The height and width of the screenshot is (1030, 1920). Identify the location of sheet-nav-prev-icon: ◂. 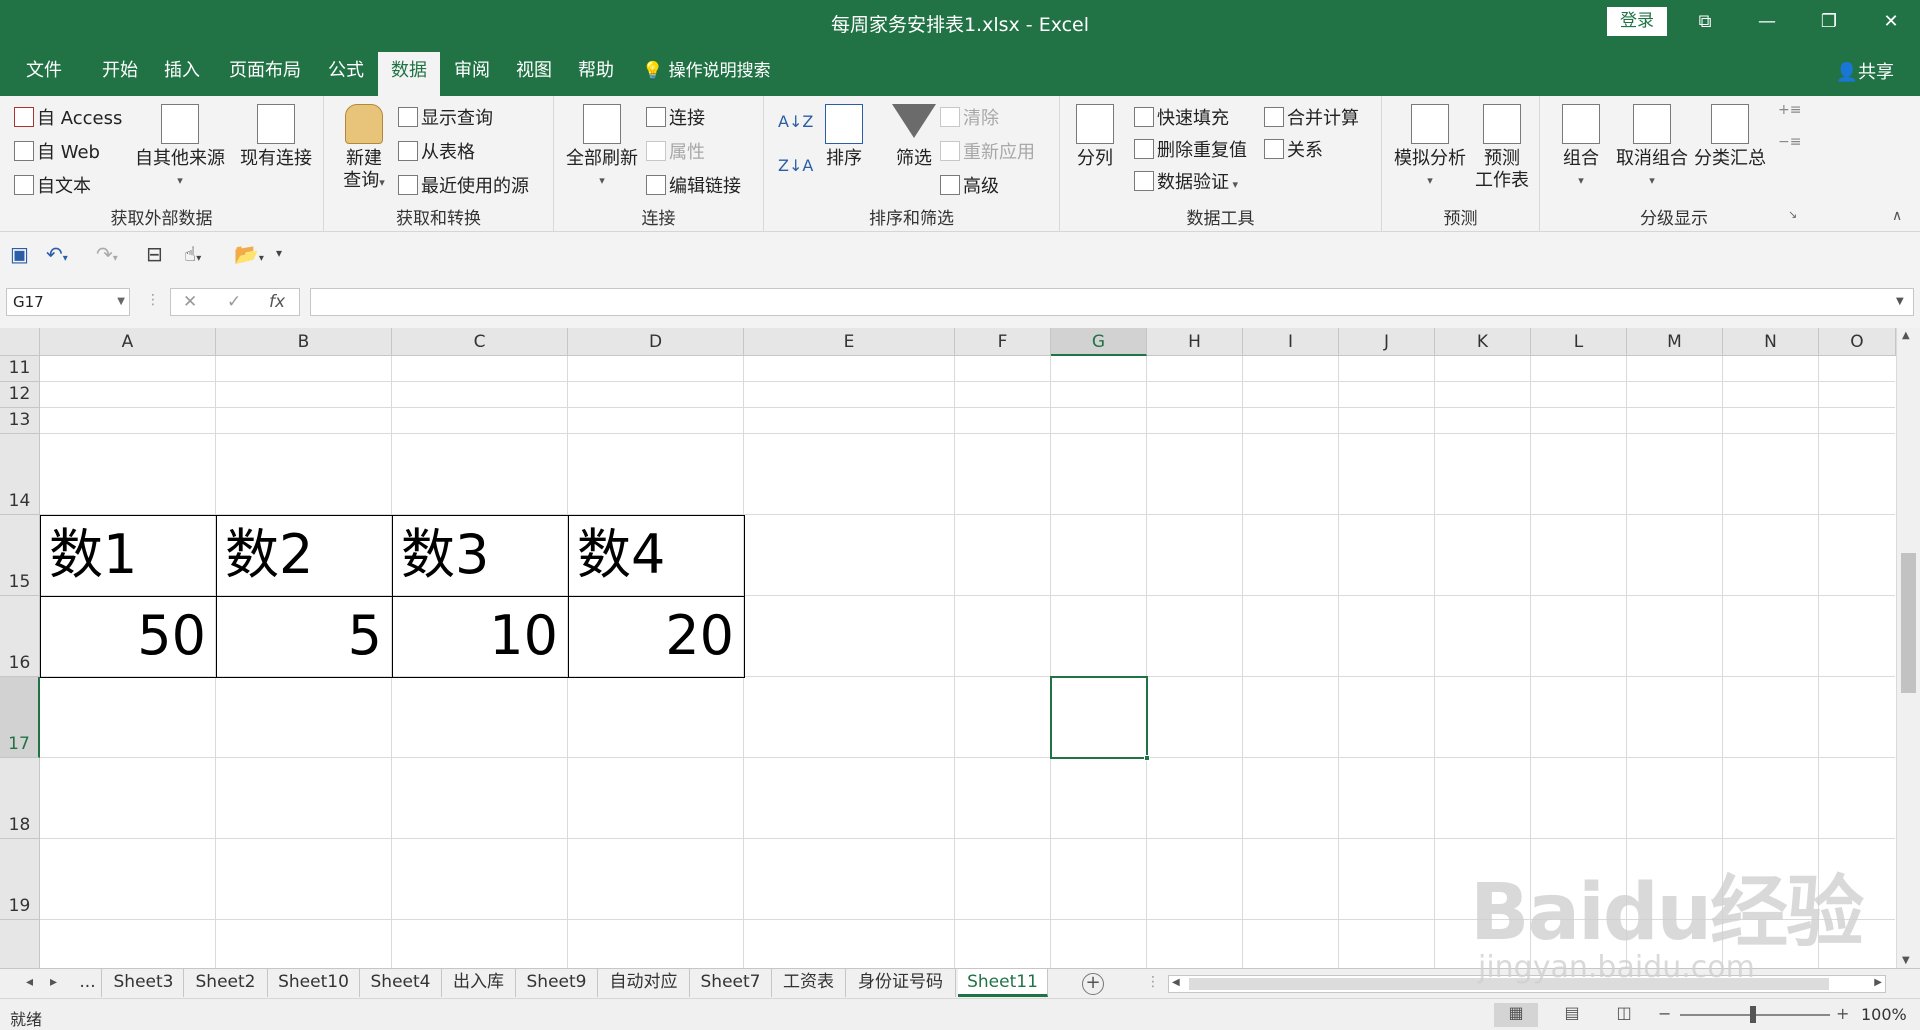
(29, 982).